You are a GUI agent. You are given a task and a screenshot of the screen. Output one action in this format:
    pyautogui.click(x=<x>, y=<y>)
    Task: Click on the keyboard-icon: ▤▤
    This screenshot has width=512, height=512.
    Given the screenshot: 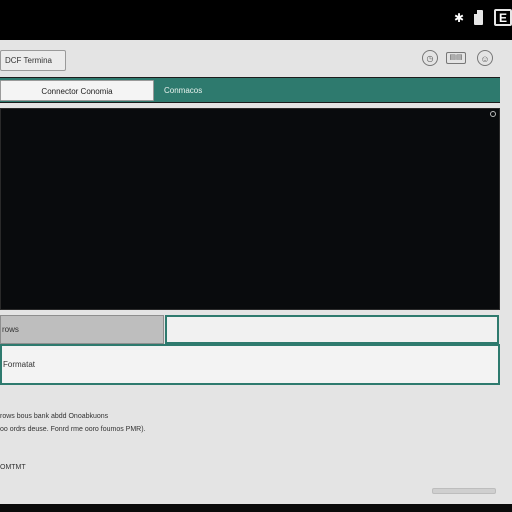 What is the action you would take?
    pyautogui.click(x=456, y=58)
    